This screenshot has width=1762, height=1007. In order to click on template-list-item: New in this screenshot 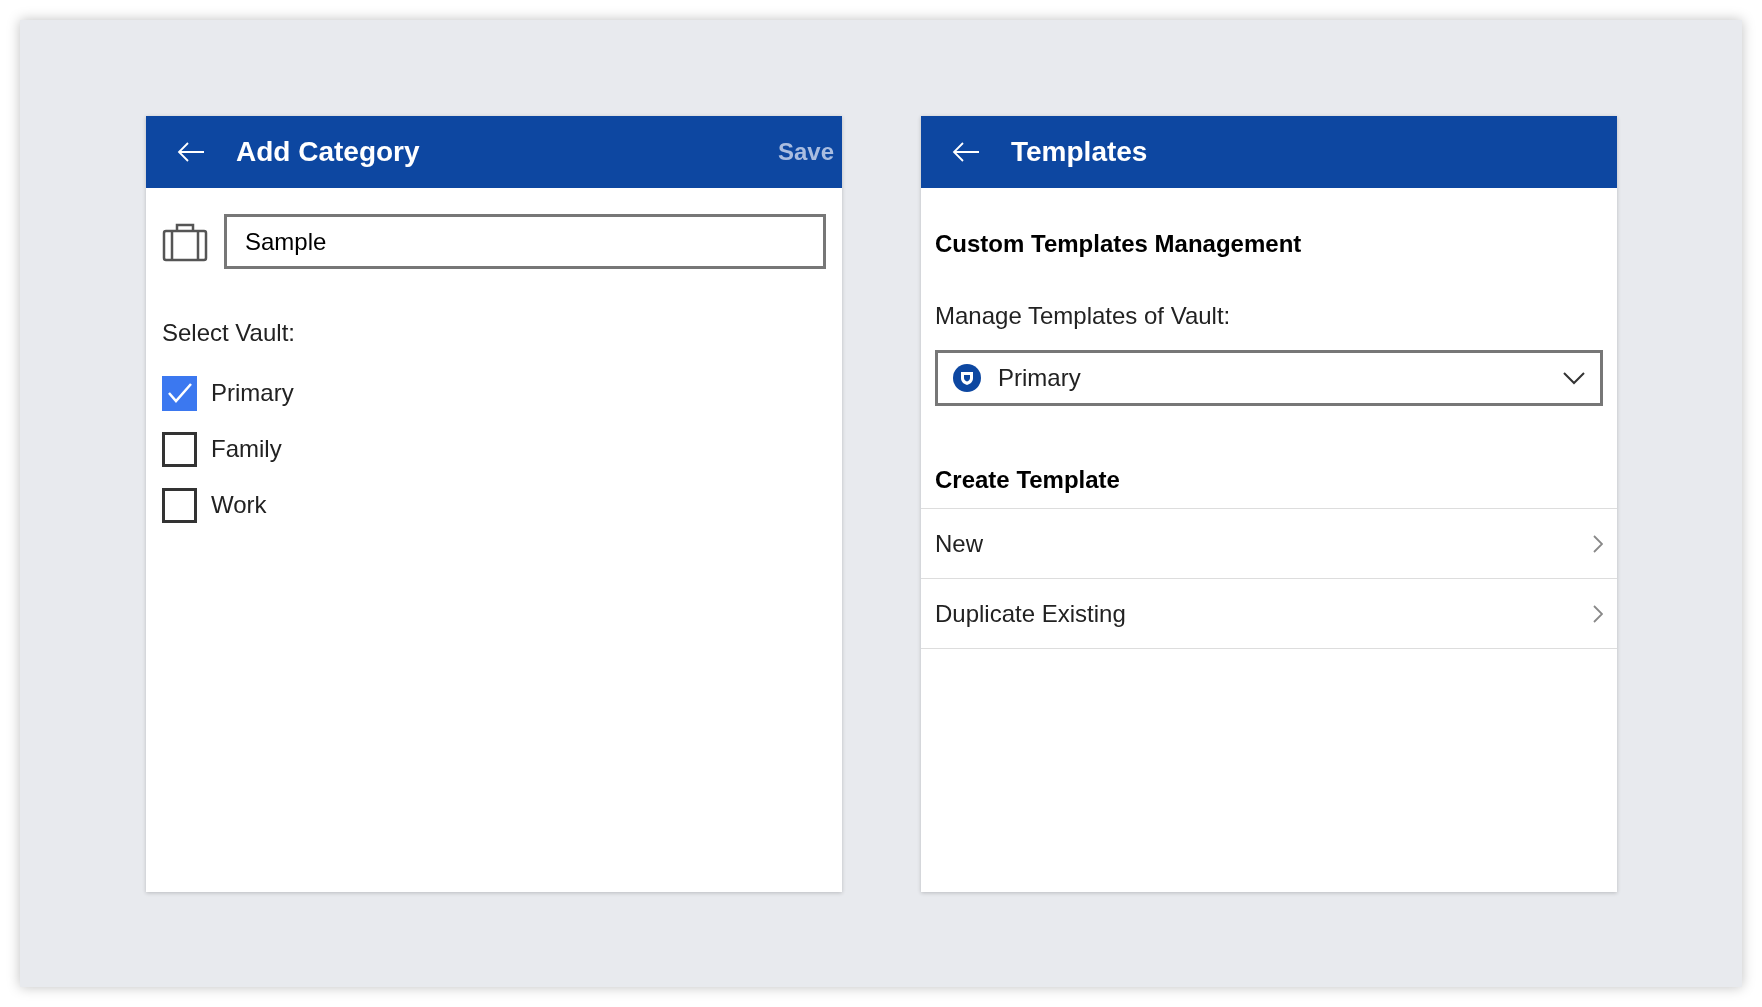, I will do `click(1269, 544)`.